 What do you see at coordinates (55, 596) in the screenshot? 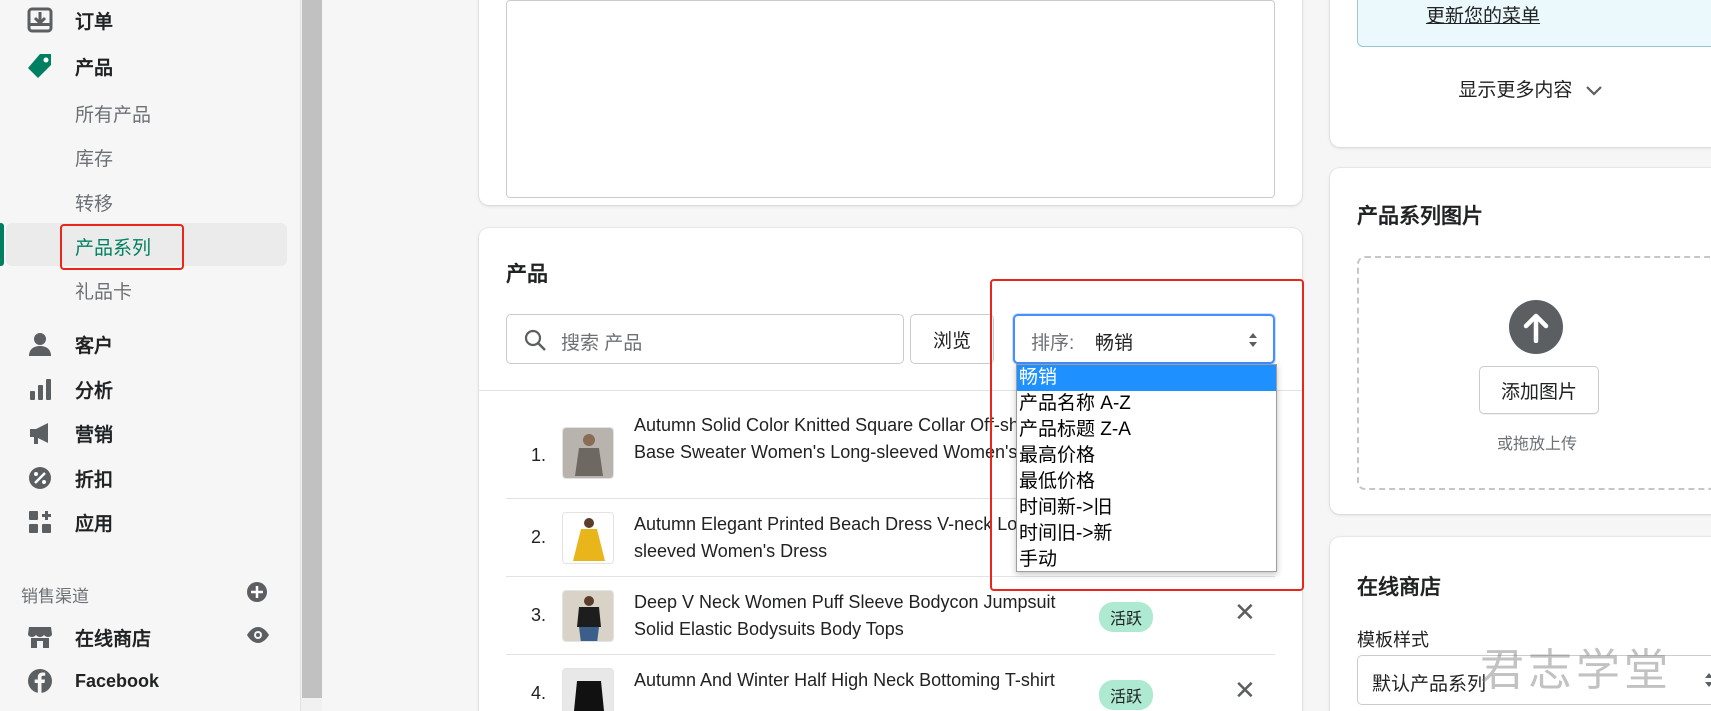
I see `sales-channels-label: 销售渠道` at bounding box center [55, 596].